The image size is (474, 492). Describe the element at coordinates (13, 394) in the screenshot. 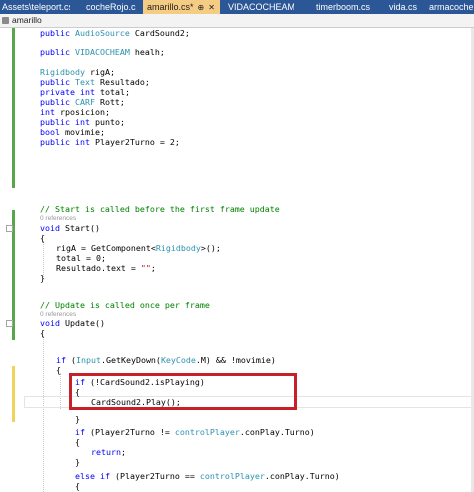

I see `change-marker-unsaved` at that location.